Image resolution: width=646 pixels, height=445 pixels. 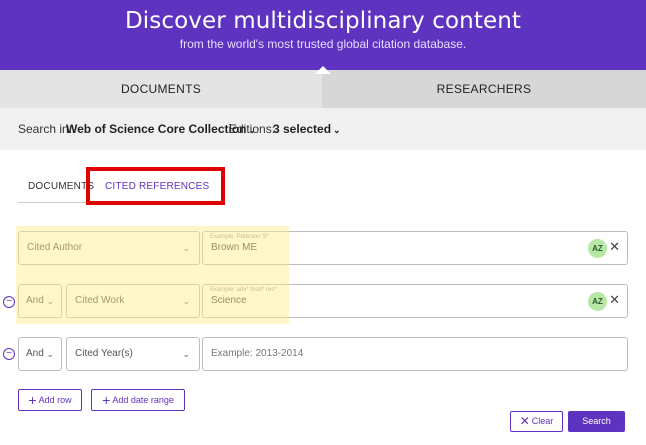 What do you see at coordinates (57, 202) in the screenshot?
I see `subtab-divider` at bounding box center [57, 202].